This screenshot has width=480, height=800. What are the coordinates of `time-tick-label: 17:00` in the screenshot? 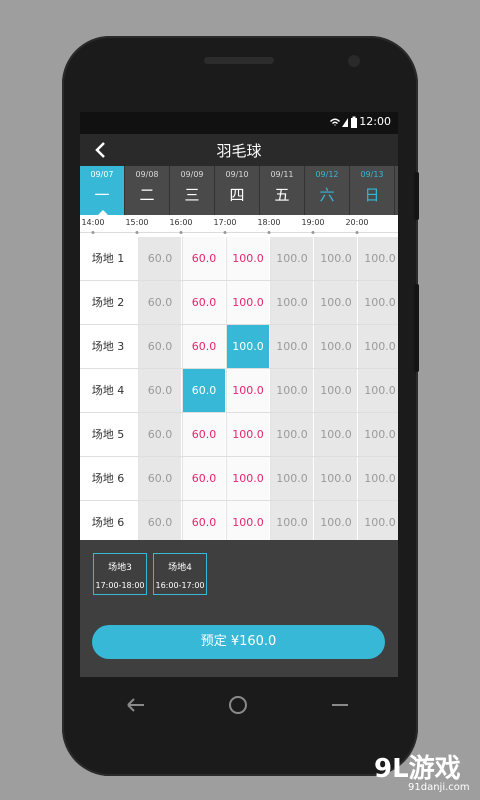 It's located at (225, 222).